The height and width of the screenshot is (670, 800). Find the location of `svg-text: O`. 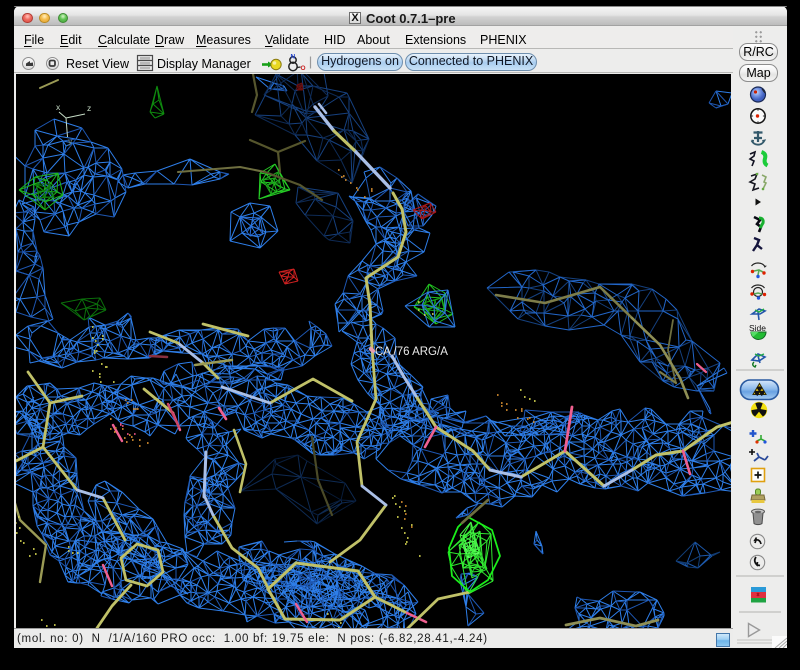

svg-text: O is located at coordinates (303, 68).